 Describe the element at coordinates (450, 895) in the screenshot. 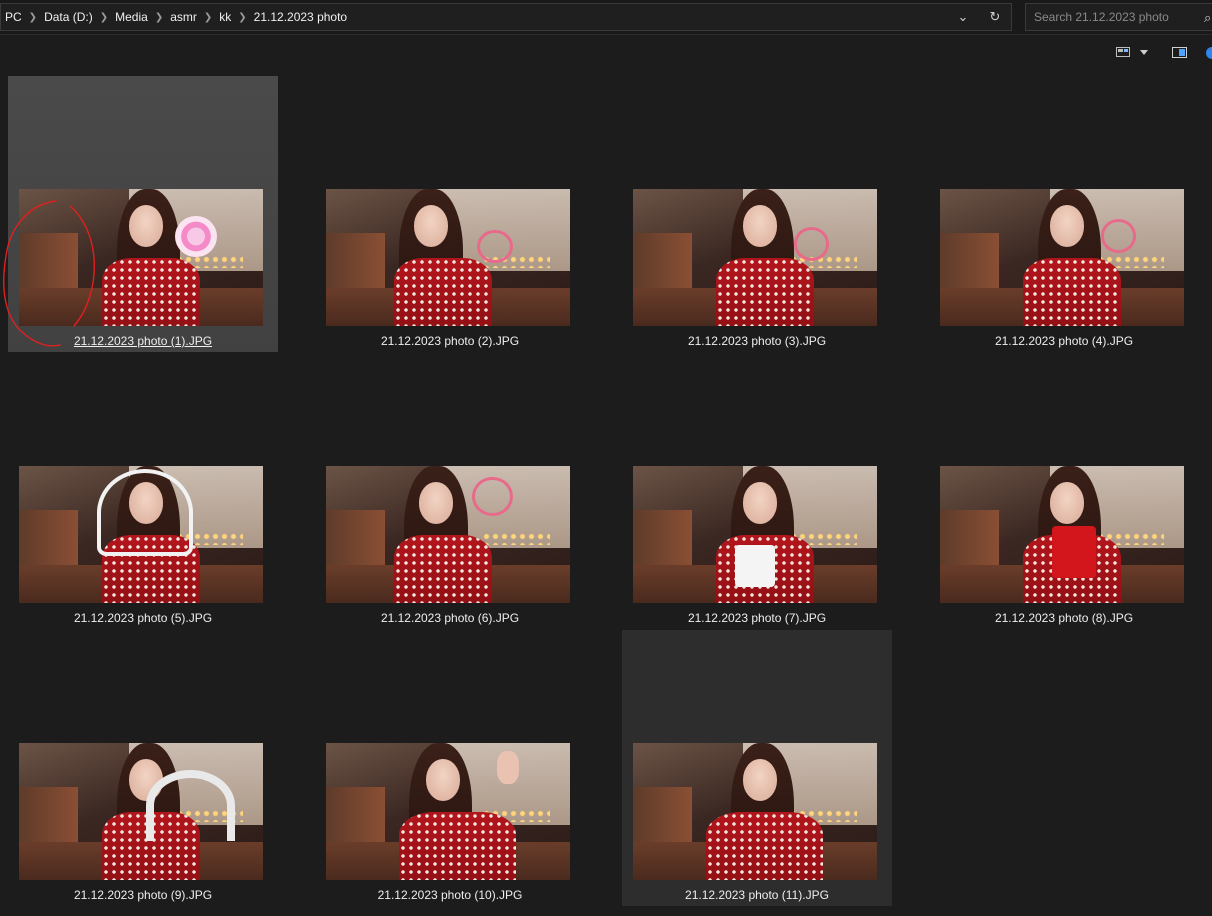

I see `file-name: 21.12.2023 photo (10).JPG` at that location.